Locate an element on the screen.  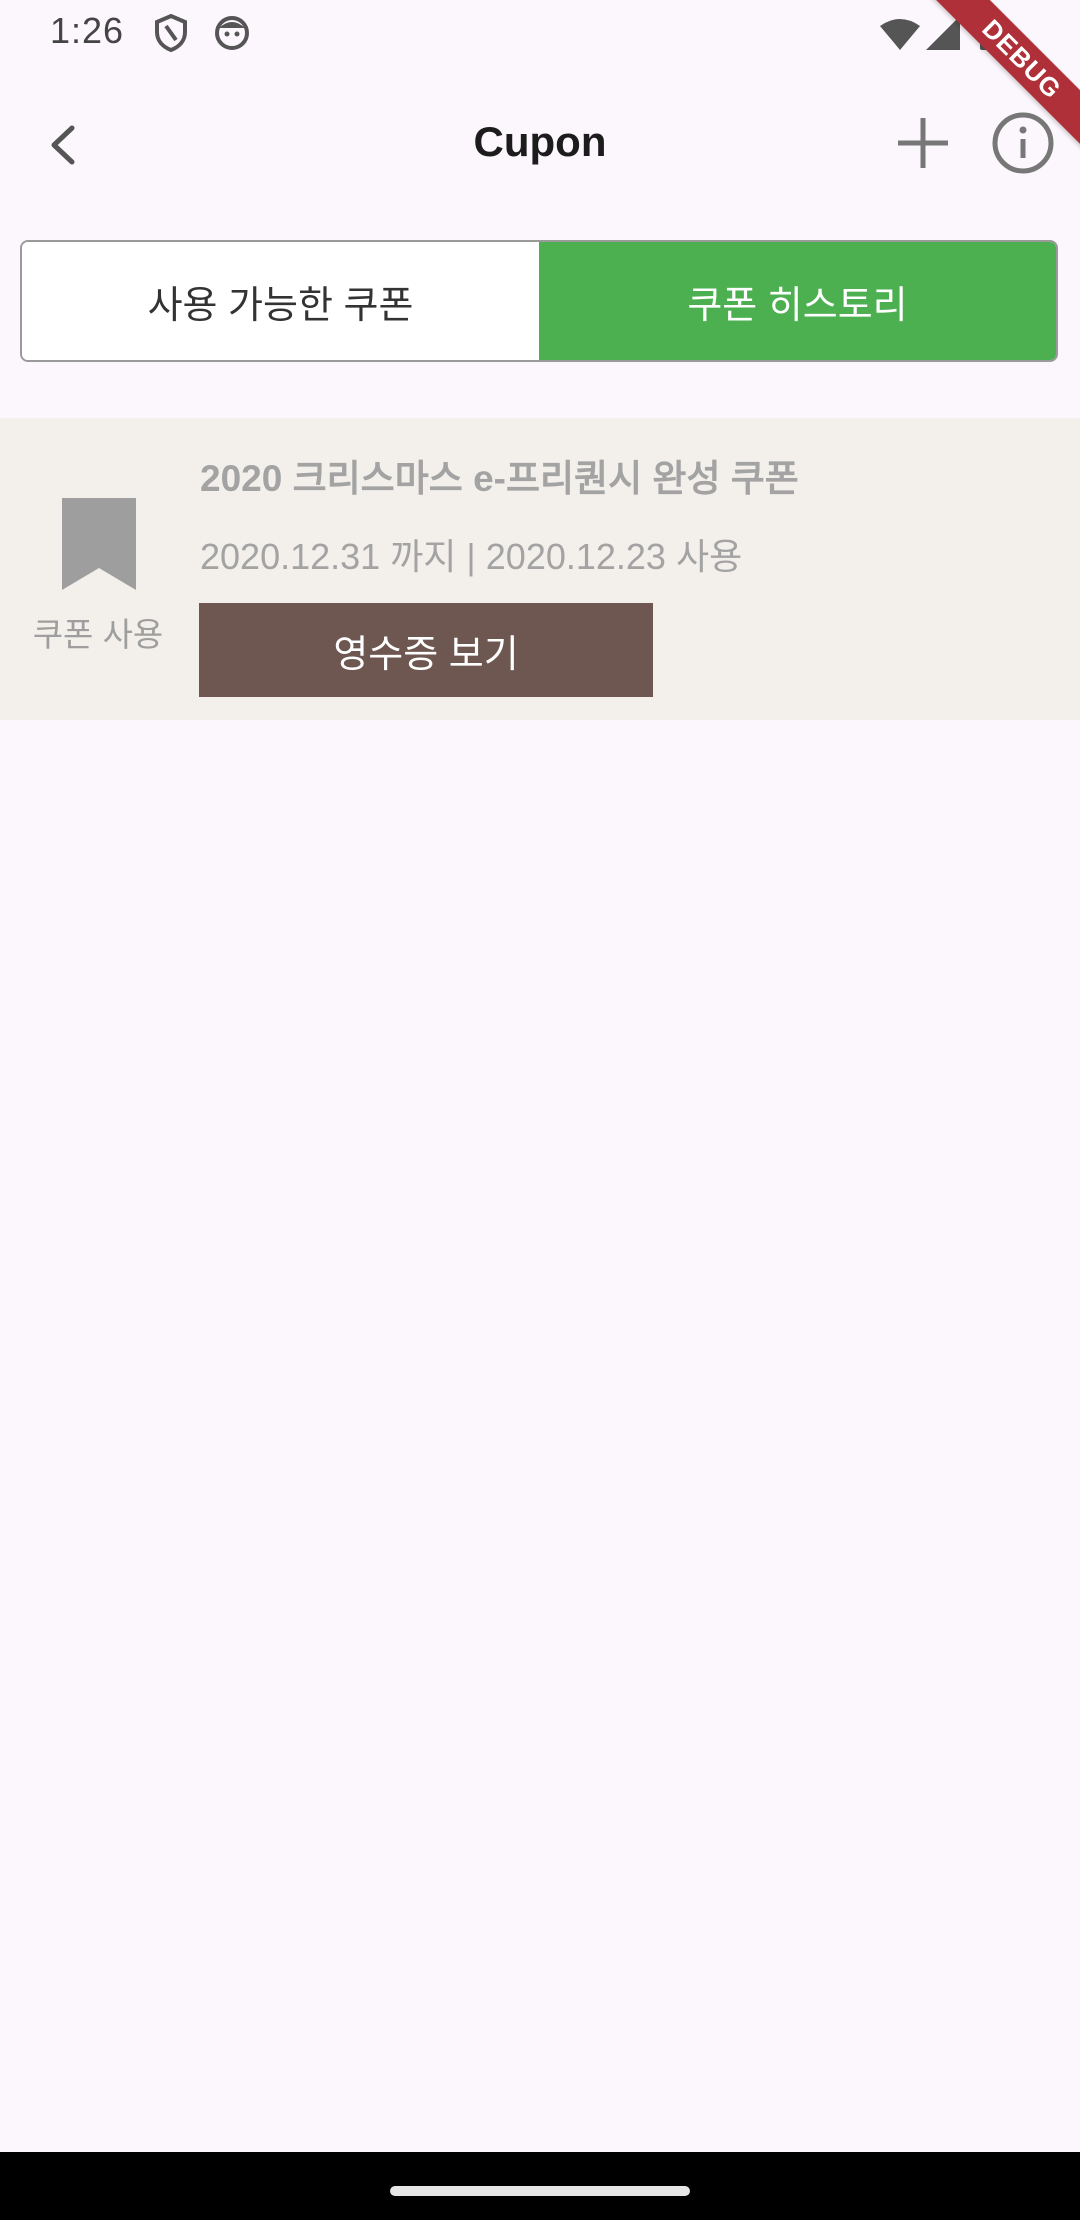
info-button is located at coordinates (1023, 143).